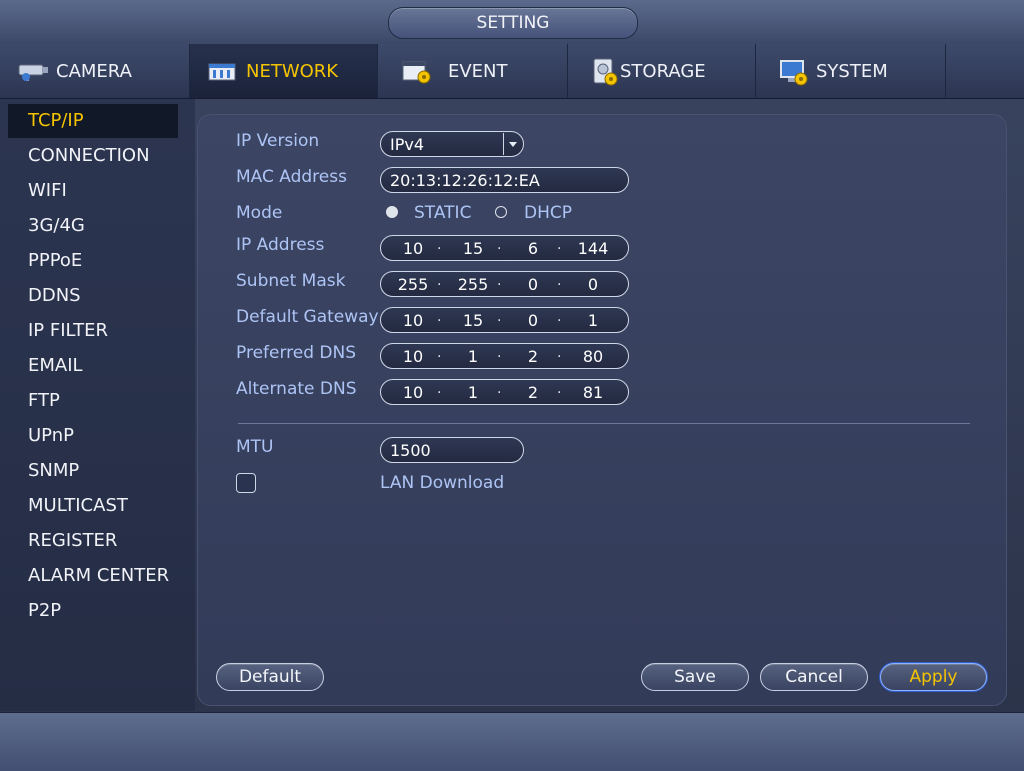 This screenshot has height=771, width=1024. I want to click on ip-address-field: 10 . 15 . 6 . 144, so click(504, 248).